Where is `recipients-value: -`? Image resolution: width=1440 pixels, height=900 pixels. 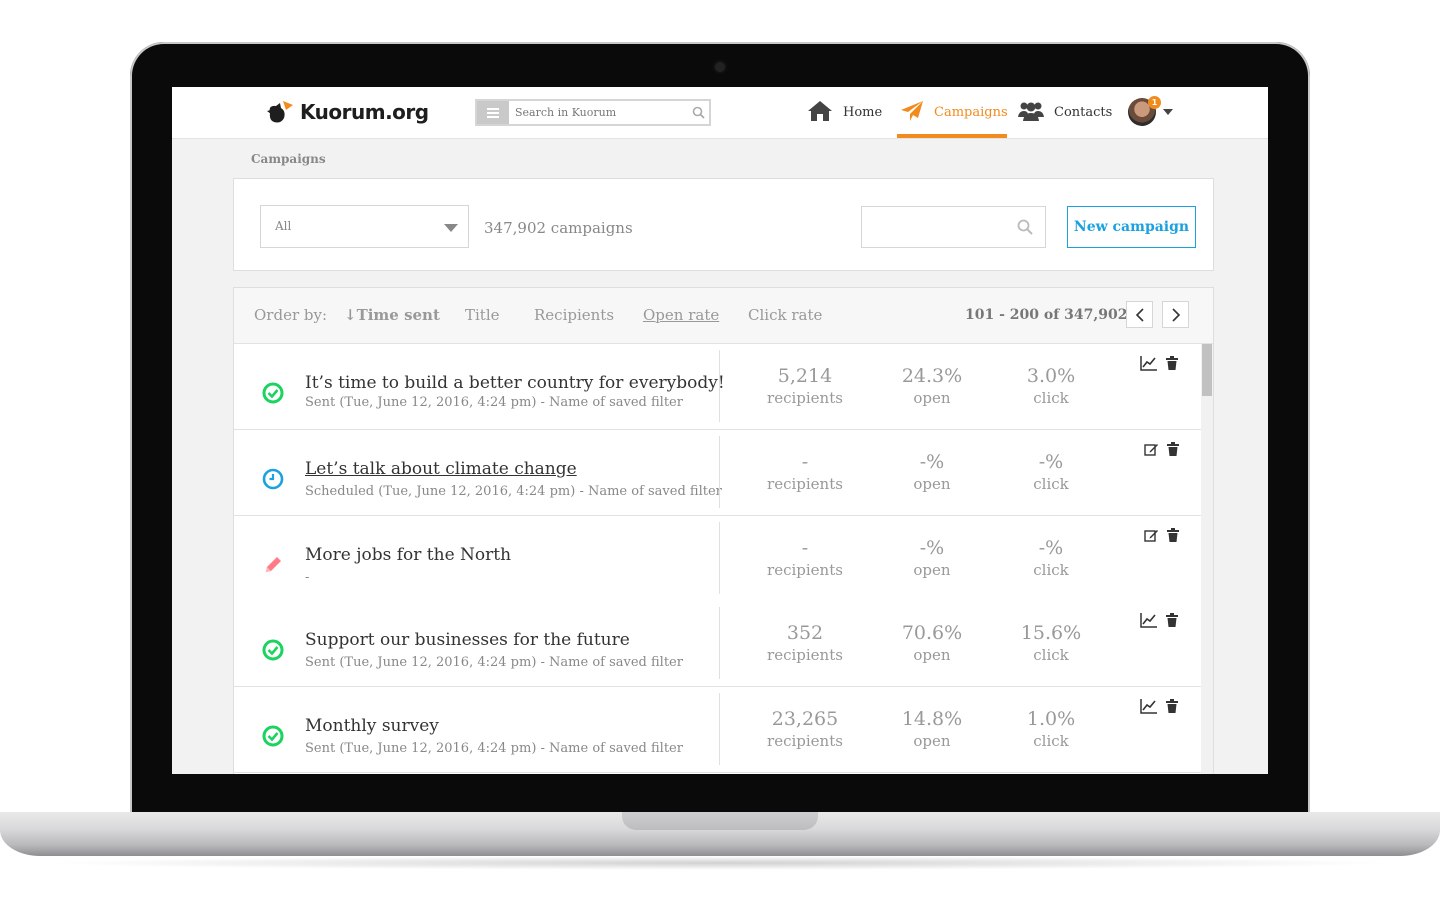
recipients-value: - is located at coordinates (805, 462).